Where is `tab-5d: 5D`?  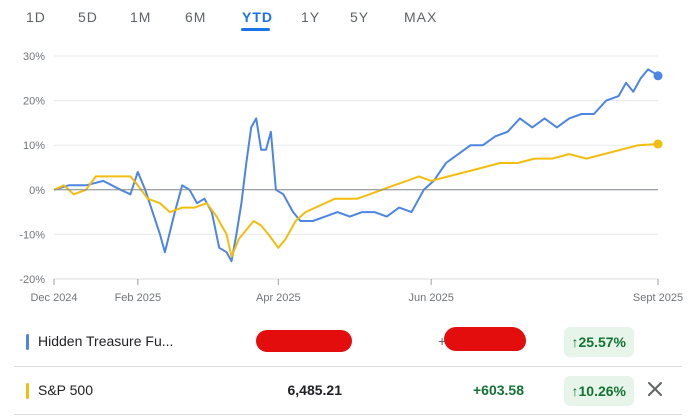
tab-5d: 5D is located at coordinates (88, 17).